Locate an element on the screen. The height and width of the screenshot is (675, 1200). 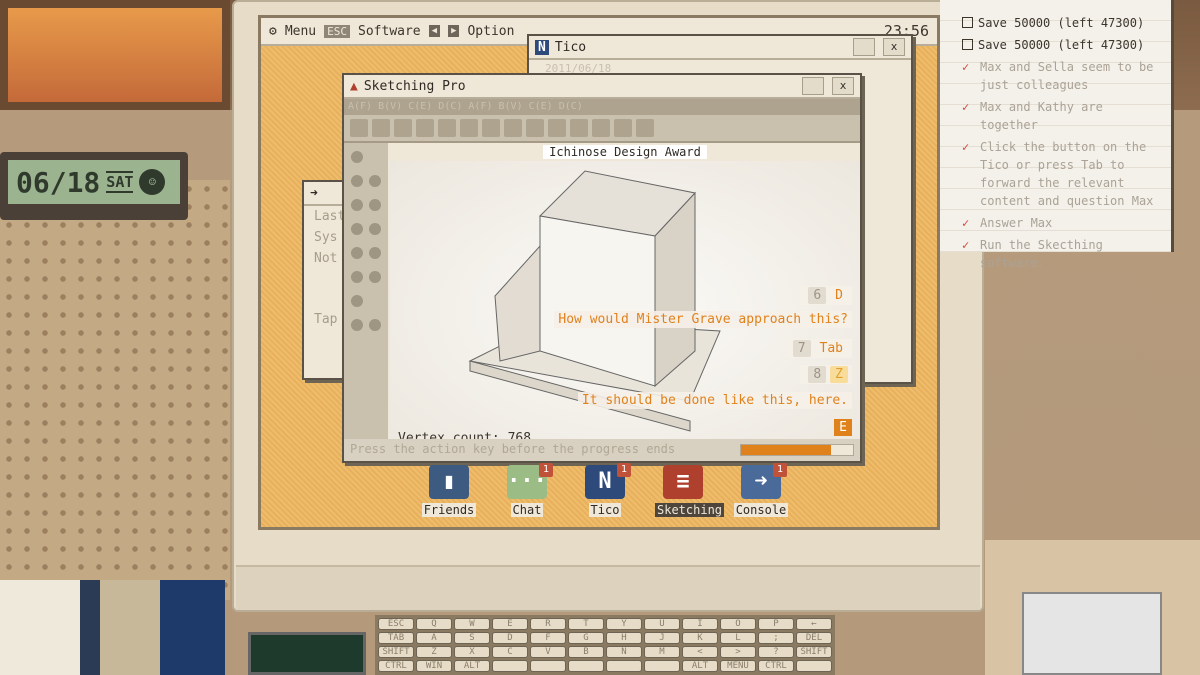
keyboard-key: S is located at coordinates (472, 638).